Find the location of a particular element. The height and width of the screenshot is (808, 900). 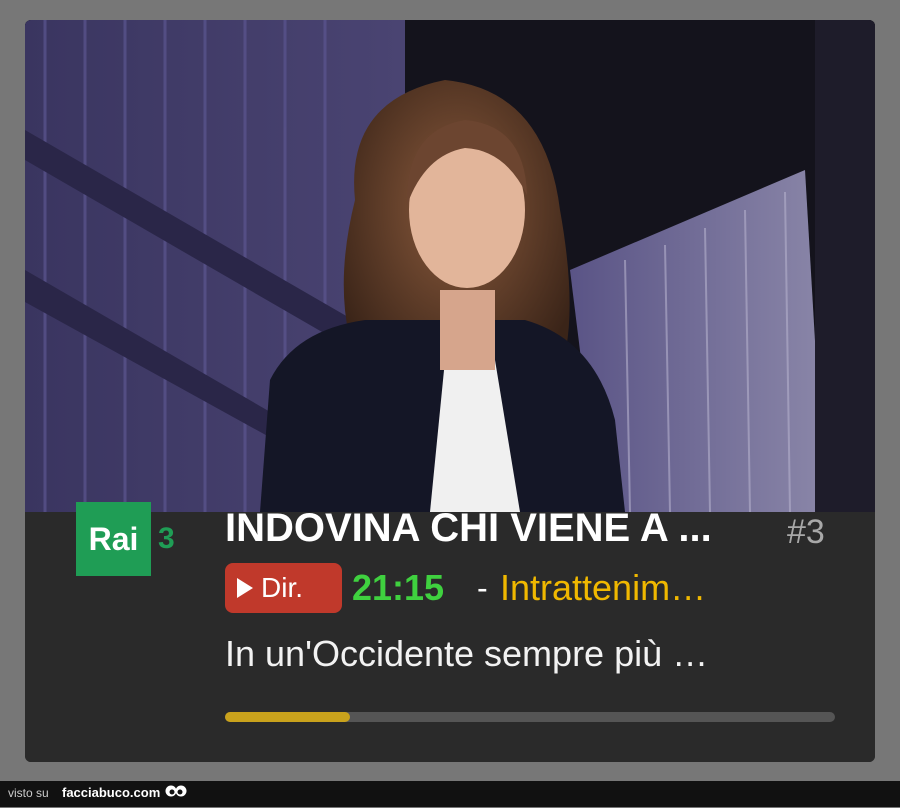

channel-number: 3 is located at coordinates (166, 538).